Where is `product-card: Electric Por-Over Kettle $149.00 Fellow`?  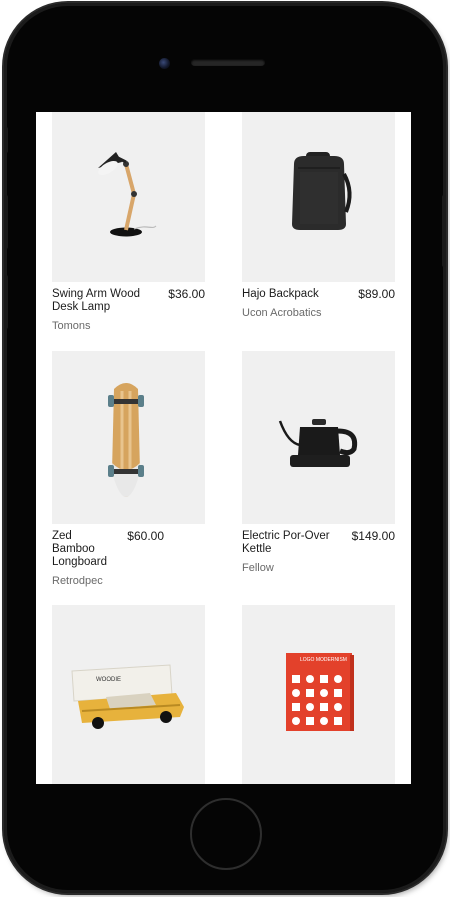 product-card: Electric Por-Over Kettle $149.00 Fellow is located at coordinates (318, 463).